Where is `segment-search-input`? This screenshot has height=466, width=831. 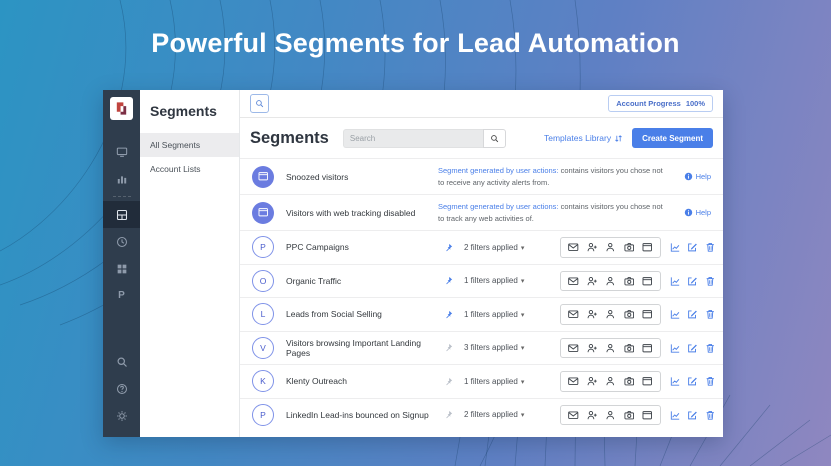
segment-search-input is located at coordinates (412, 138).